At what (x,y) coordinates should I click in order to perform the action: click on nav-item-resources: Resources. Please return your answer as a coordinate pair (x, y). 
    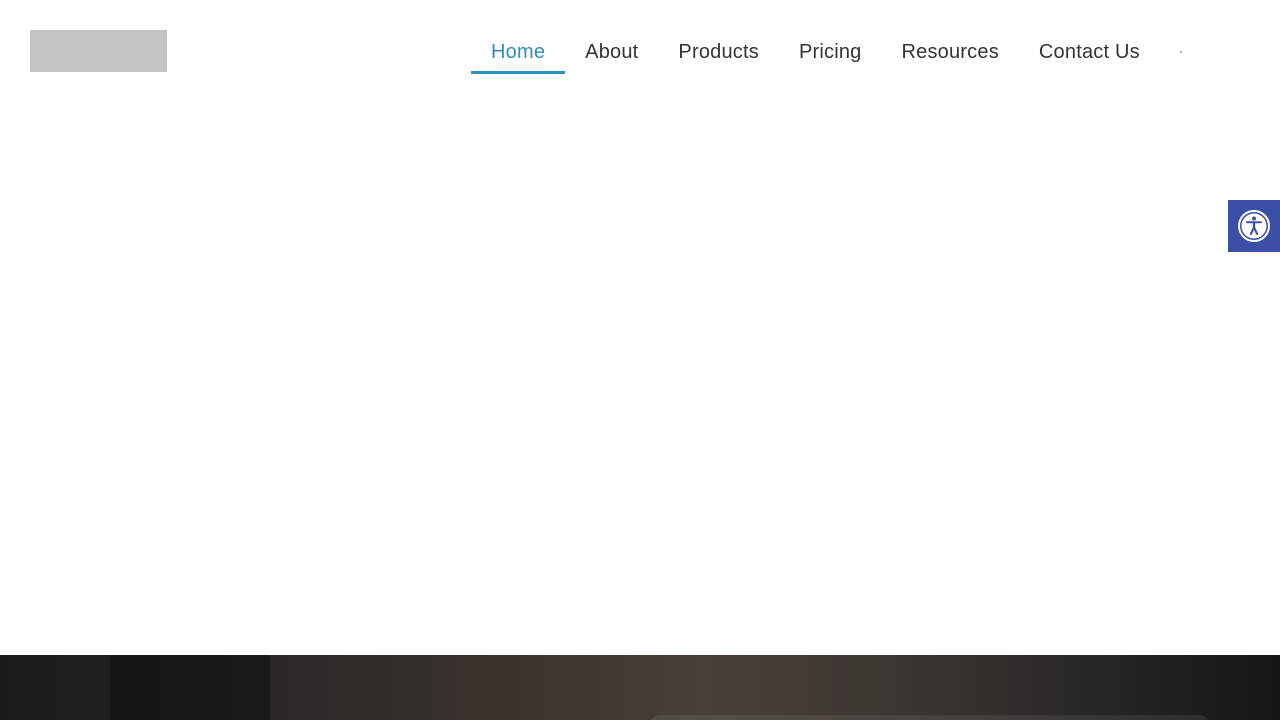
    Looking at the image, I should click on (950, 52).